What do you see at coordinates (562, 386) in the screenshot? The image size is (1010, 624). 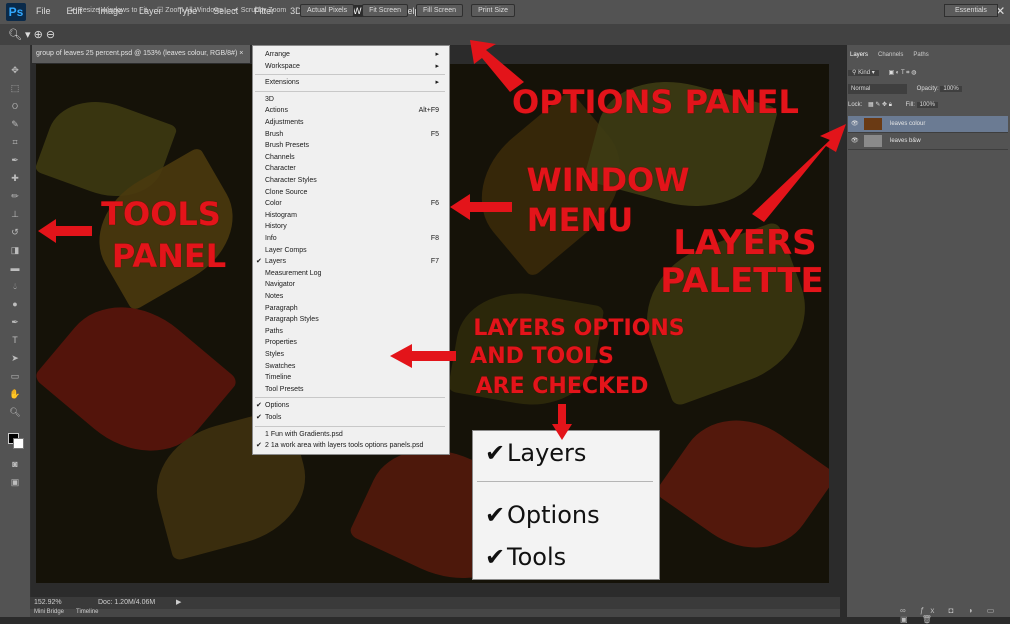 I see `annotation-checked-3: ARE CHECKED` at bounding box center [562, 386].